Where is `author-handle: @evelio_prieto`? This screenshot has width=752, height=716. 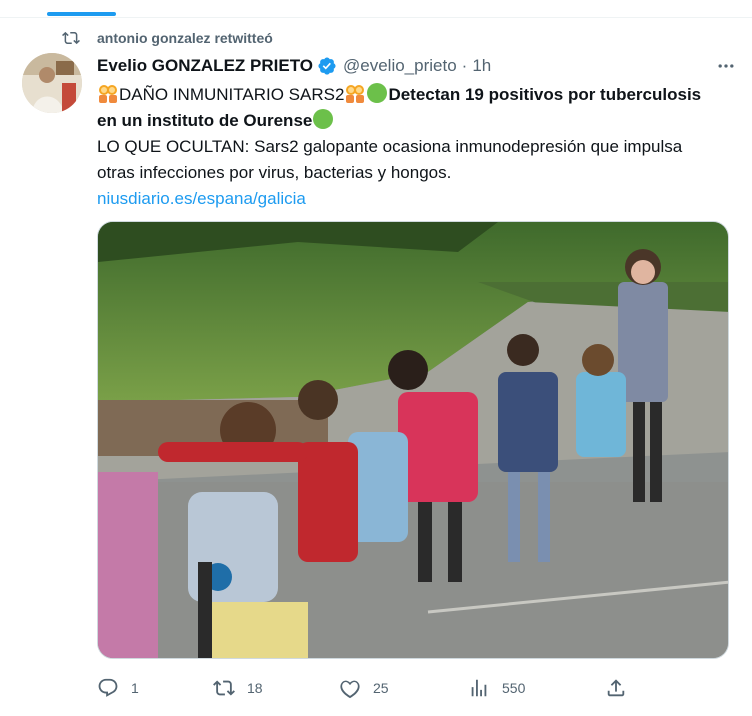 author-handle: @evelio_prieto is located at coordinates (400, 66).